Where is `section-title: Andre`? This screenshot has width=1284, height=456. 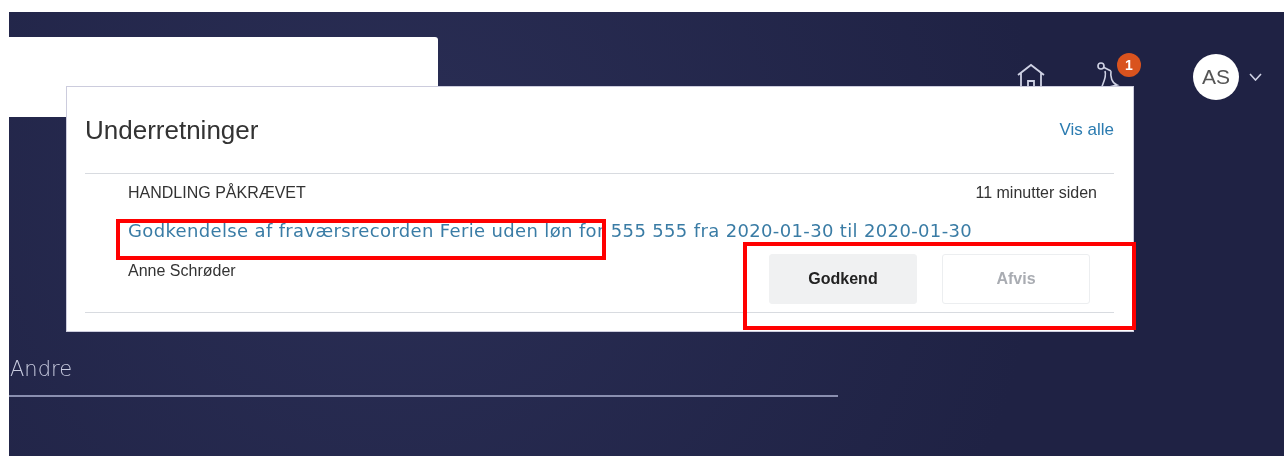
section-title: Andre is located at coordinates (41, 369).